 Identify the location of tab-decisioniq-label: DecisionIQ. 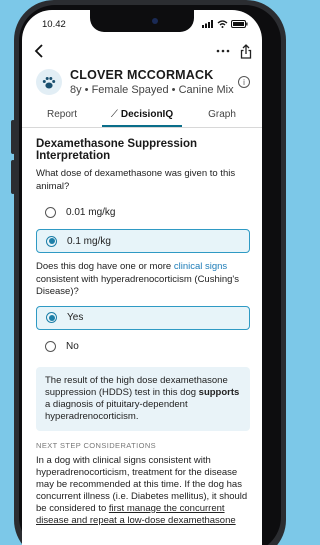
(147, 114).